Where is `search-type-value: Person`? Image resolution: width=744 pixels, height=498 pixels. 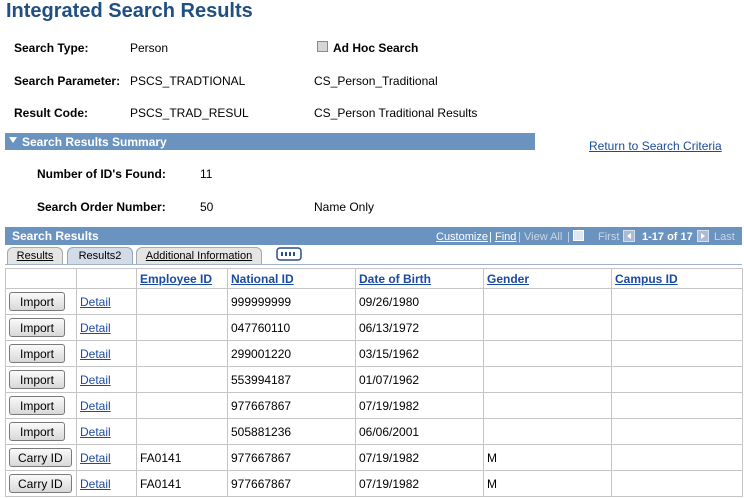 search-type-value: Person is located at coordinates (149, 48).